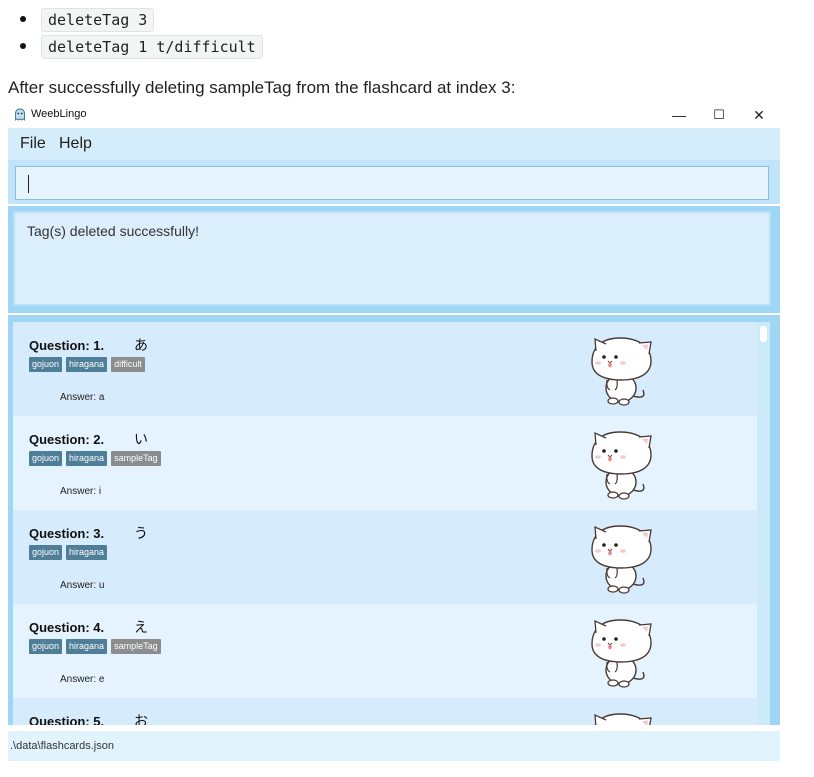 Image resolution: width=814 pixels, height=777 pixels. Describe the element at coordinates (141, 627) in the screenshot. I see `question-text: え` at that location.